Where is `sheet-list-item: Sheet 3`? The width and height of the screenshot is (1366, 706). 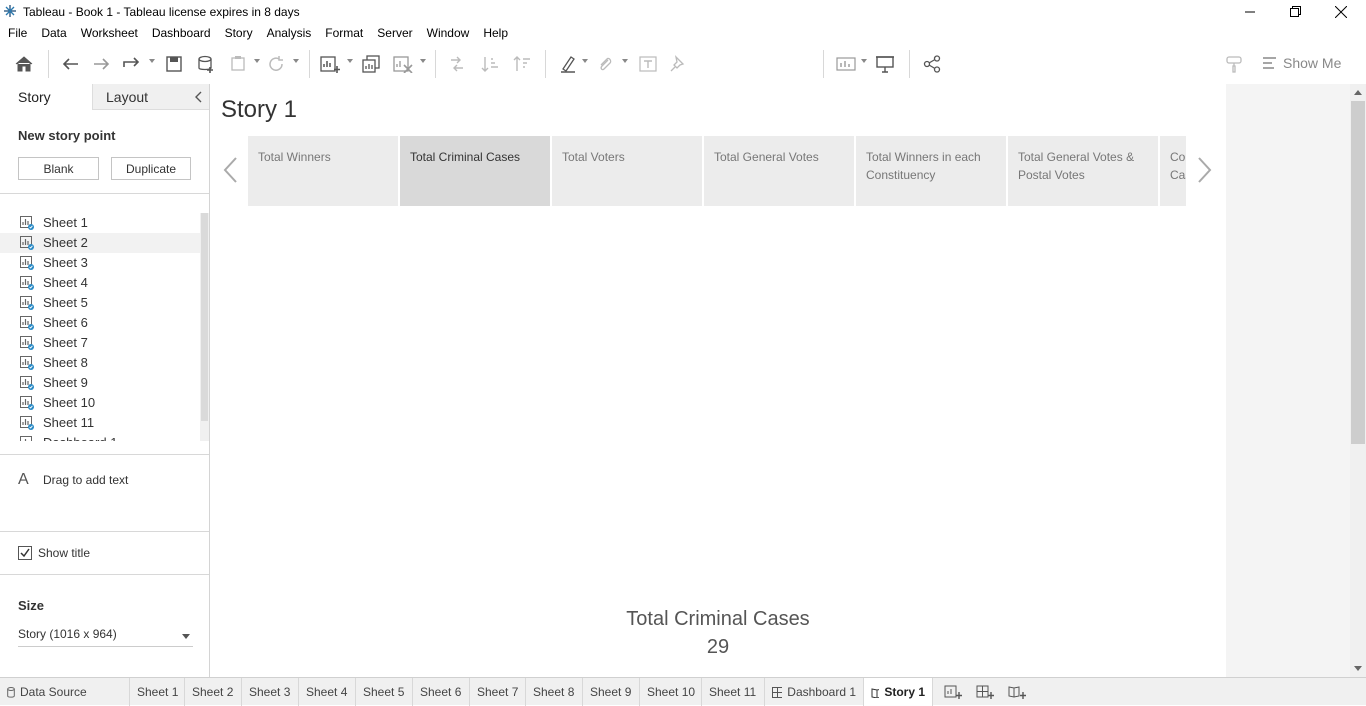
sheet-list-item: Sheet 3 is located at coordinates (100, 263).